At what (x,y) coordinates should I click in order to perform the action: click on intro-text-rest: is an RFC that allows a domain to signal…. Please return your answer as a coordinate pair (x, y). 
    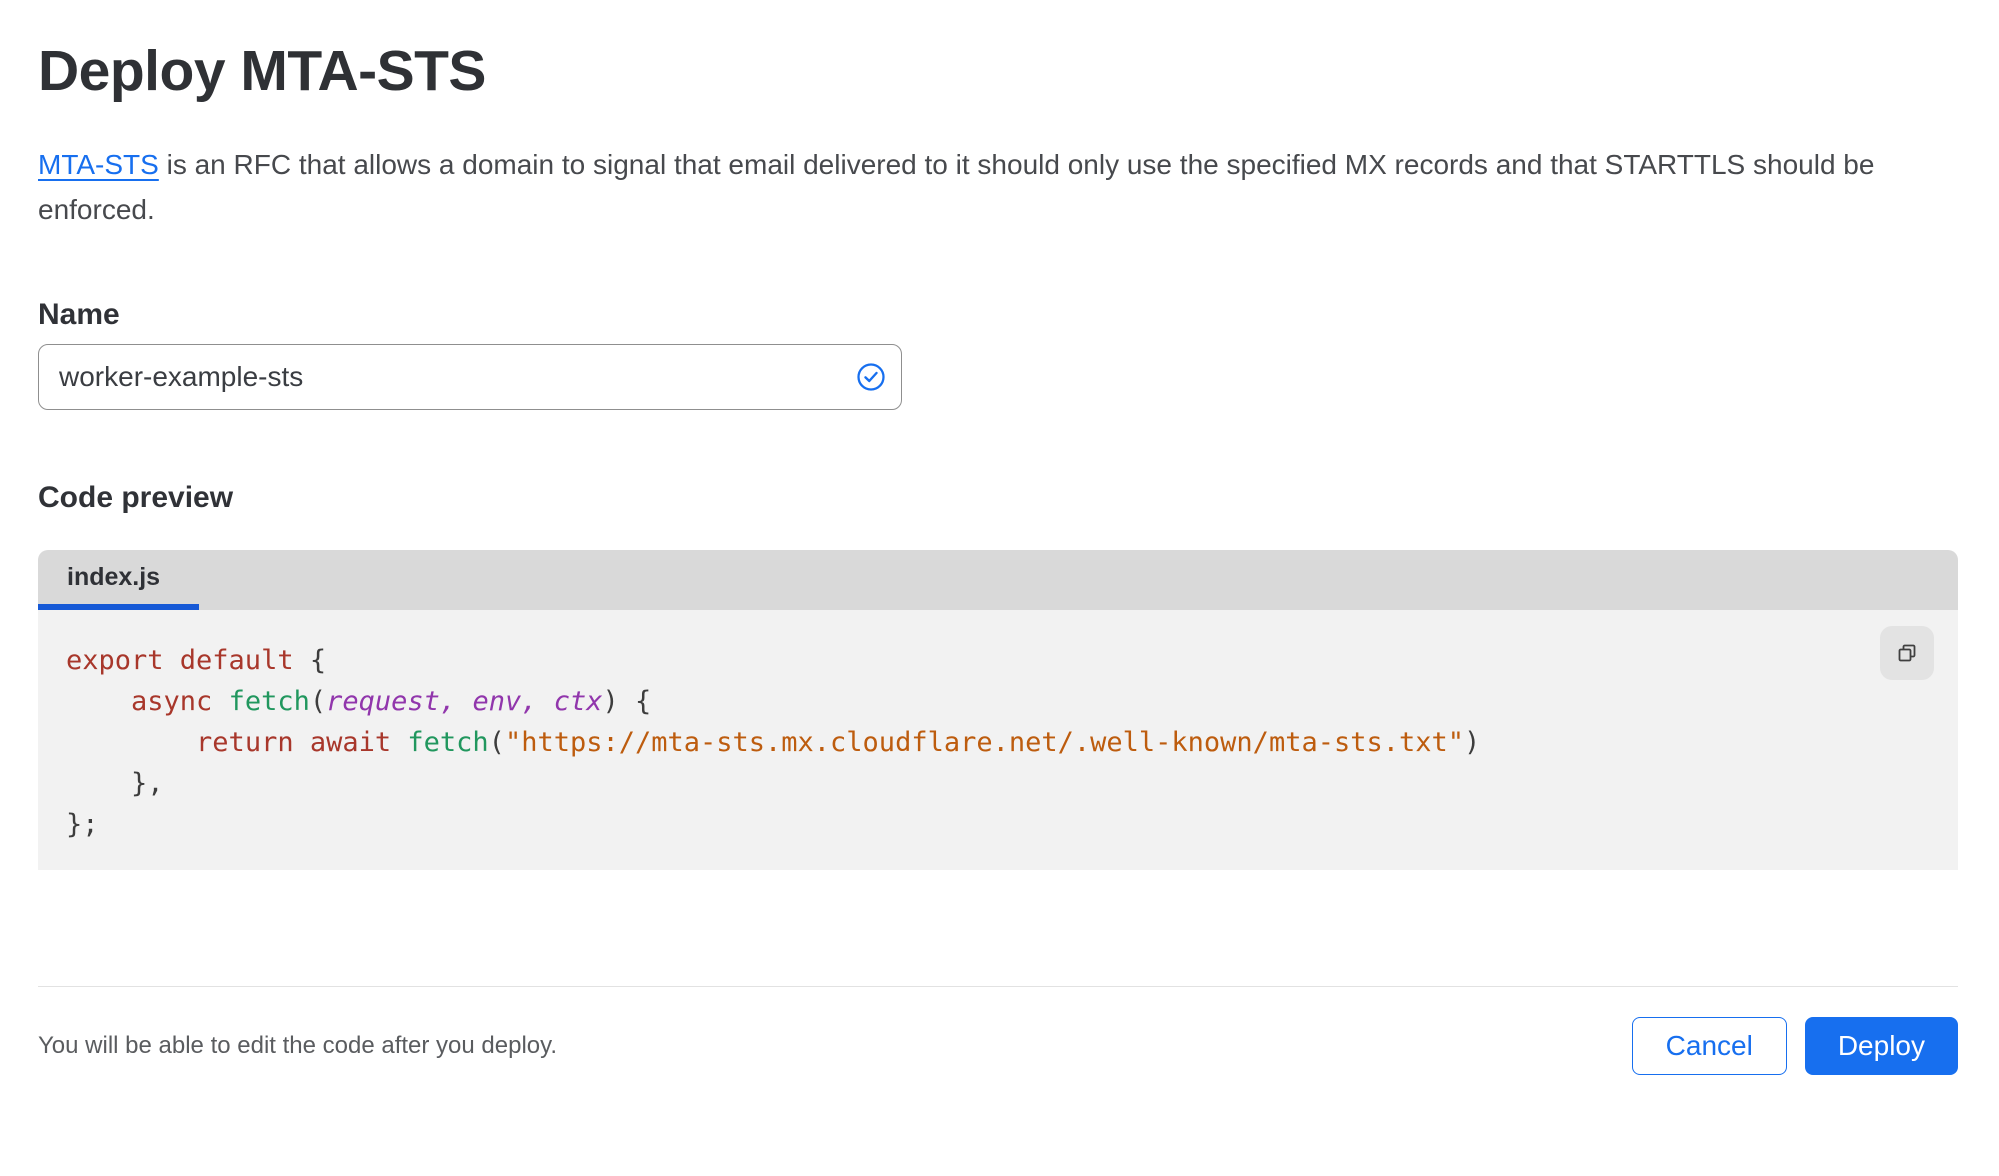
    Looking at the image, I should click on (956, 187).